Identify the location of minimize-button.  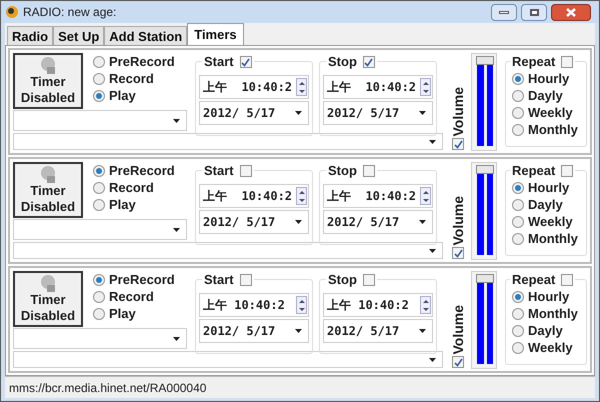
(504, 12).